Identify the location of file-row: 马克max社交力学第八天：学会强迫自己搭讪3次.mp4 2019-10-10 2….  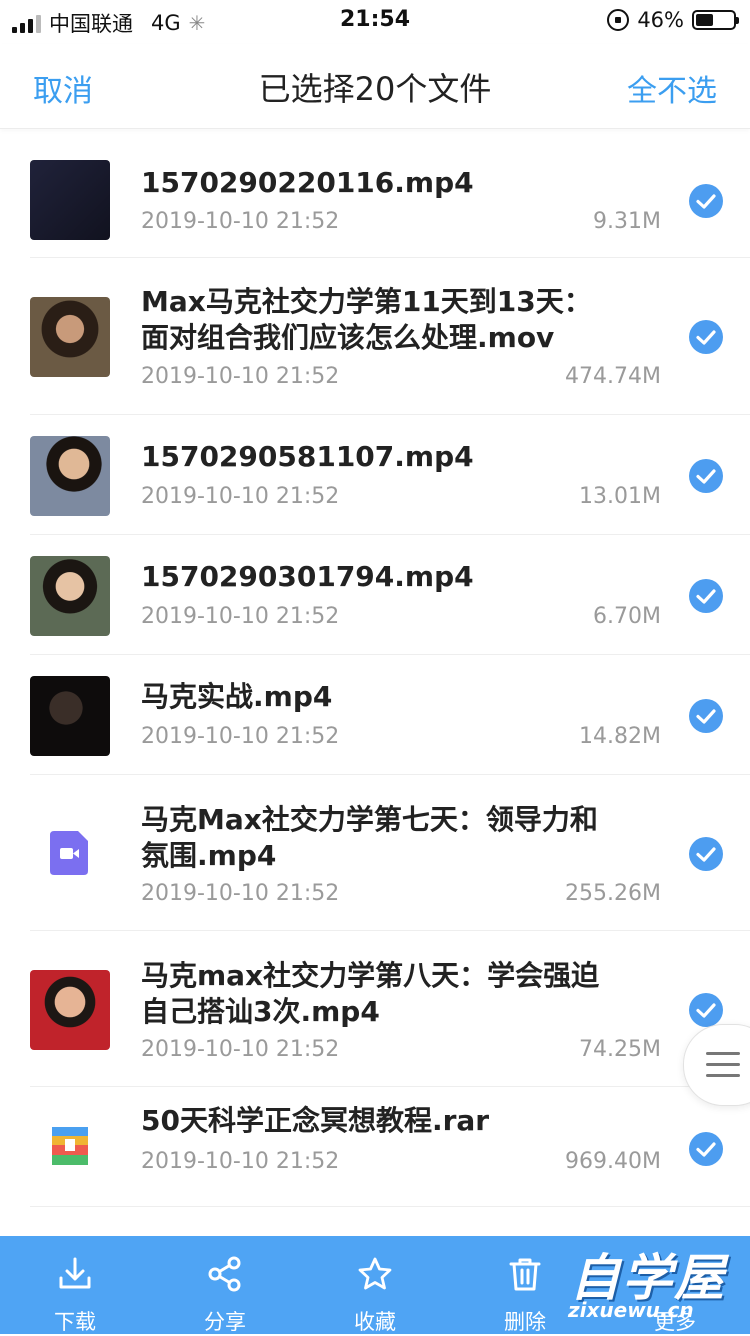
(375, 1009).